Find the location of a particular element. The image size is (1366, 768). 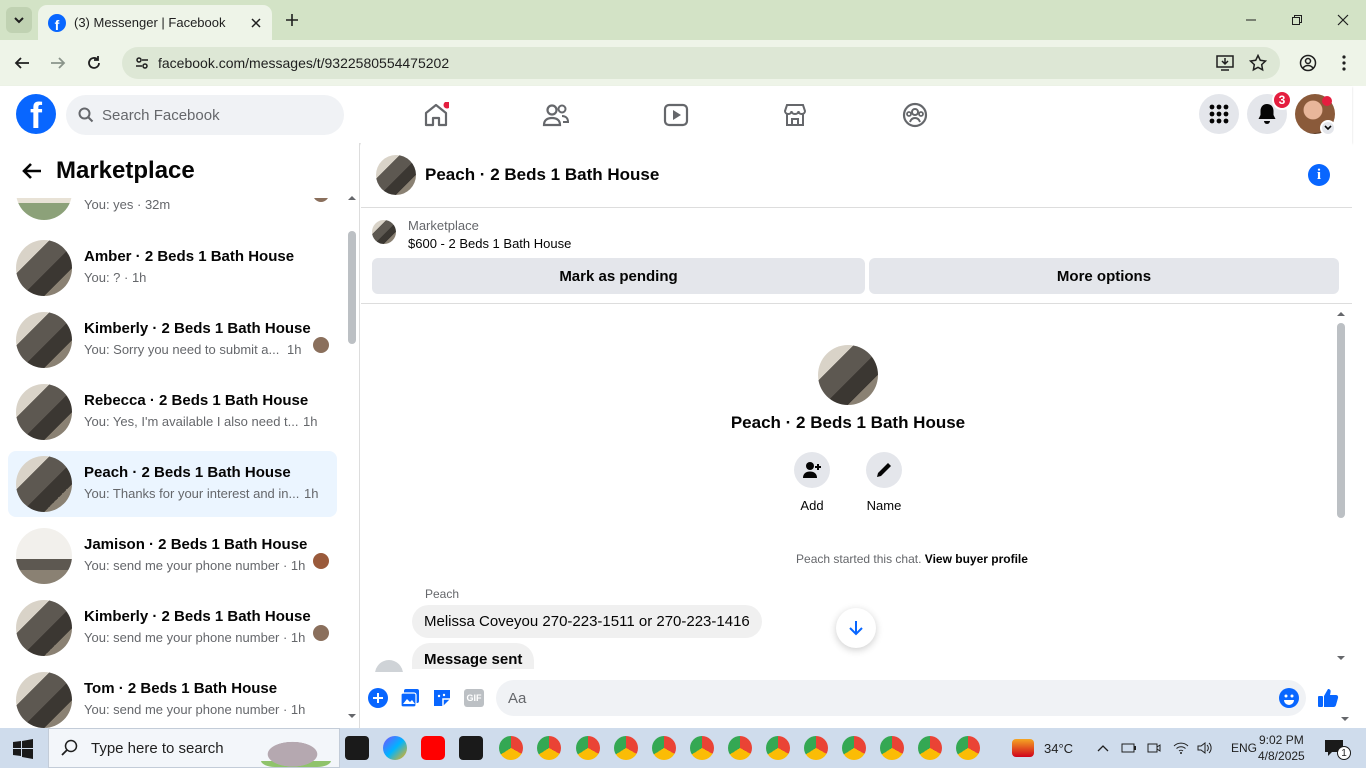

more-actions-plus-icon is located at coordinates (378, 698).